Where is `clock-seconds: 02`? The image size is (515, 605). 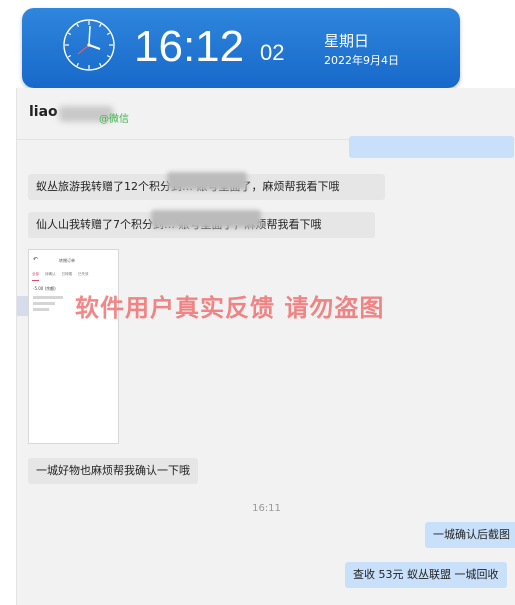 clock-seconds: 02 is located at coordinates (272, 52).